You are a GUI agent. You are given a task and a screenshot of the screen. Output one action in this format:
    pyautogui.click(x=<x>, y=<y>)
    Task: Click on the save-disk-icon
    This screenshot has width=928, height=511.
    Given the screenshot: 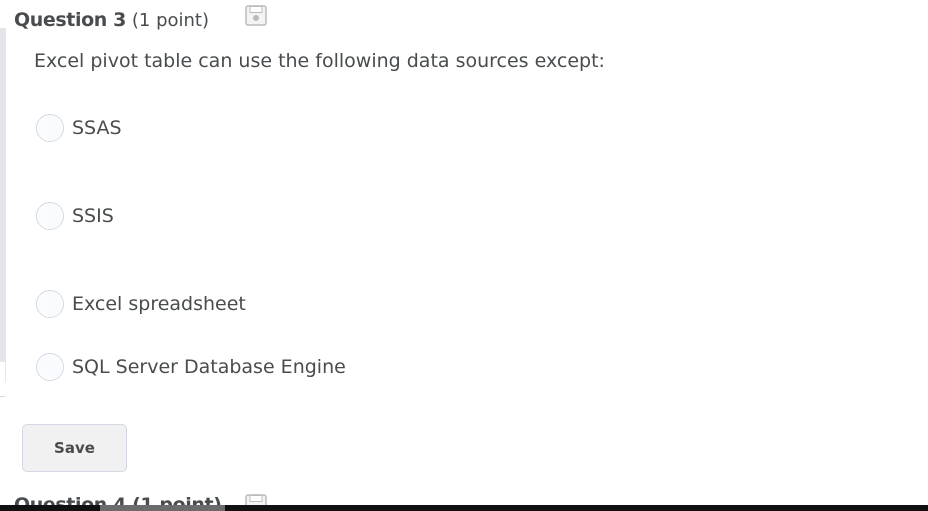 What is the action you would take?
    pyautogui.click(x=256, y=15)
    